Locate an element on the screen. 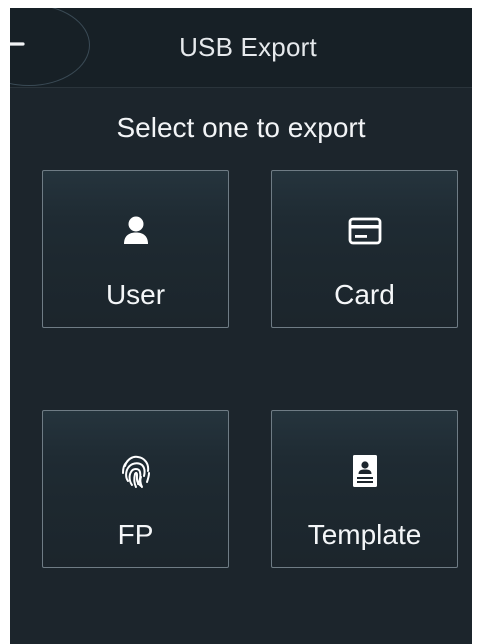 This screenshot has width=481, height=644. user-icon is located at coordinates (135, 230).